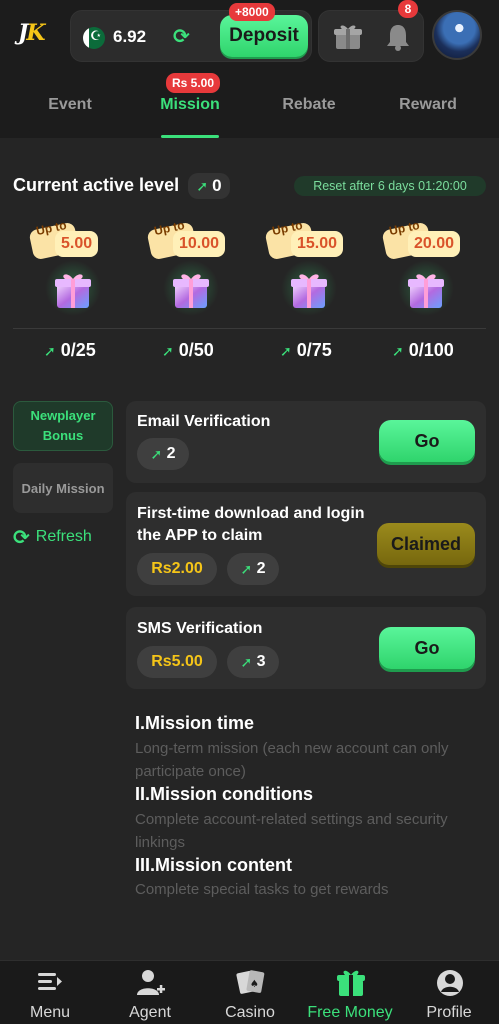 Image resolution: width=499 pixels, height=1024 pixels. I want to click on pakistan-flag-icon, so click(94, 38).